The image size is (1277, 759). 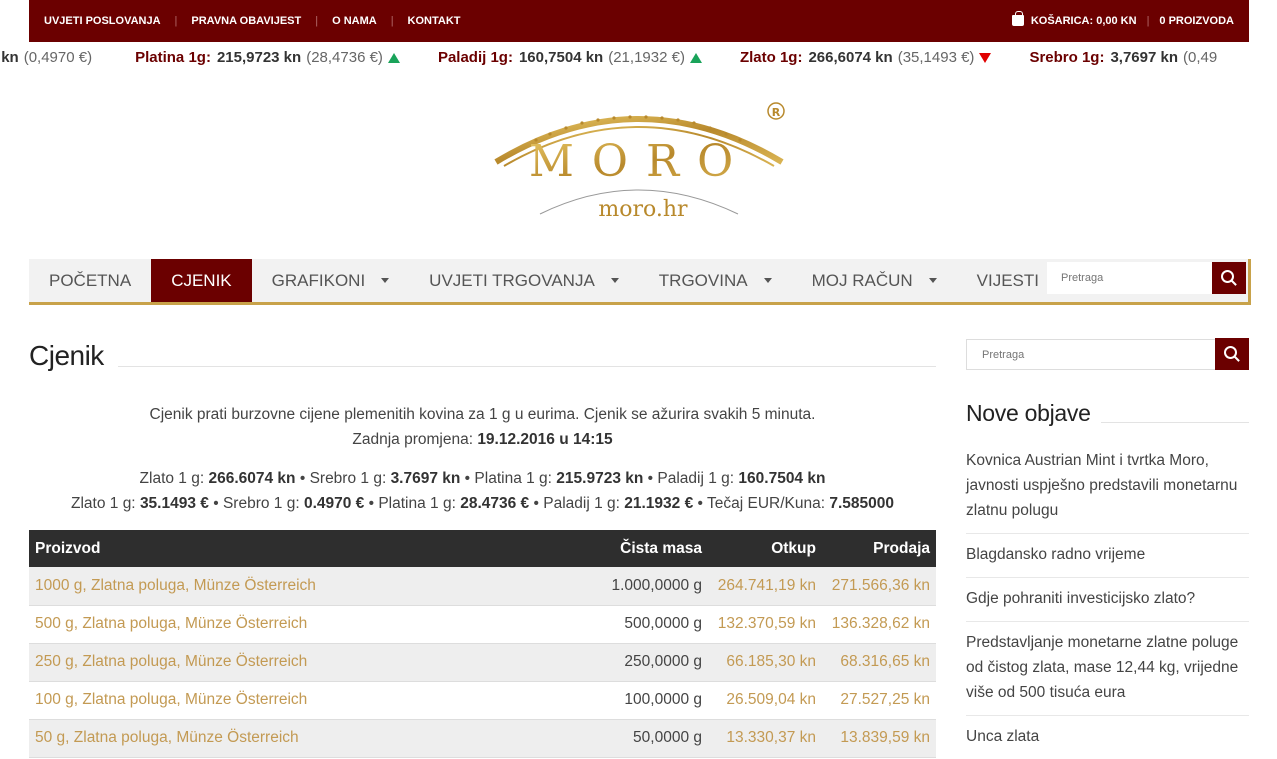 What do you see at coordinates (1196, 21) in the screenshot?
I see `cart-count: 0 PROIZVODA` at bounding box center [1196, 21].